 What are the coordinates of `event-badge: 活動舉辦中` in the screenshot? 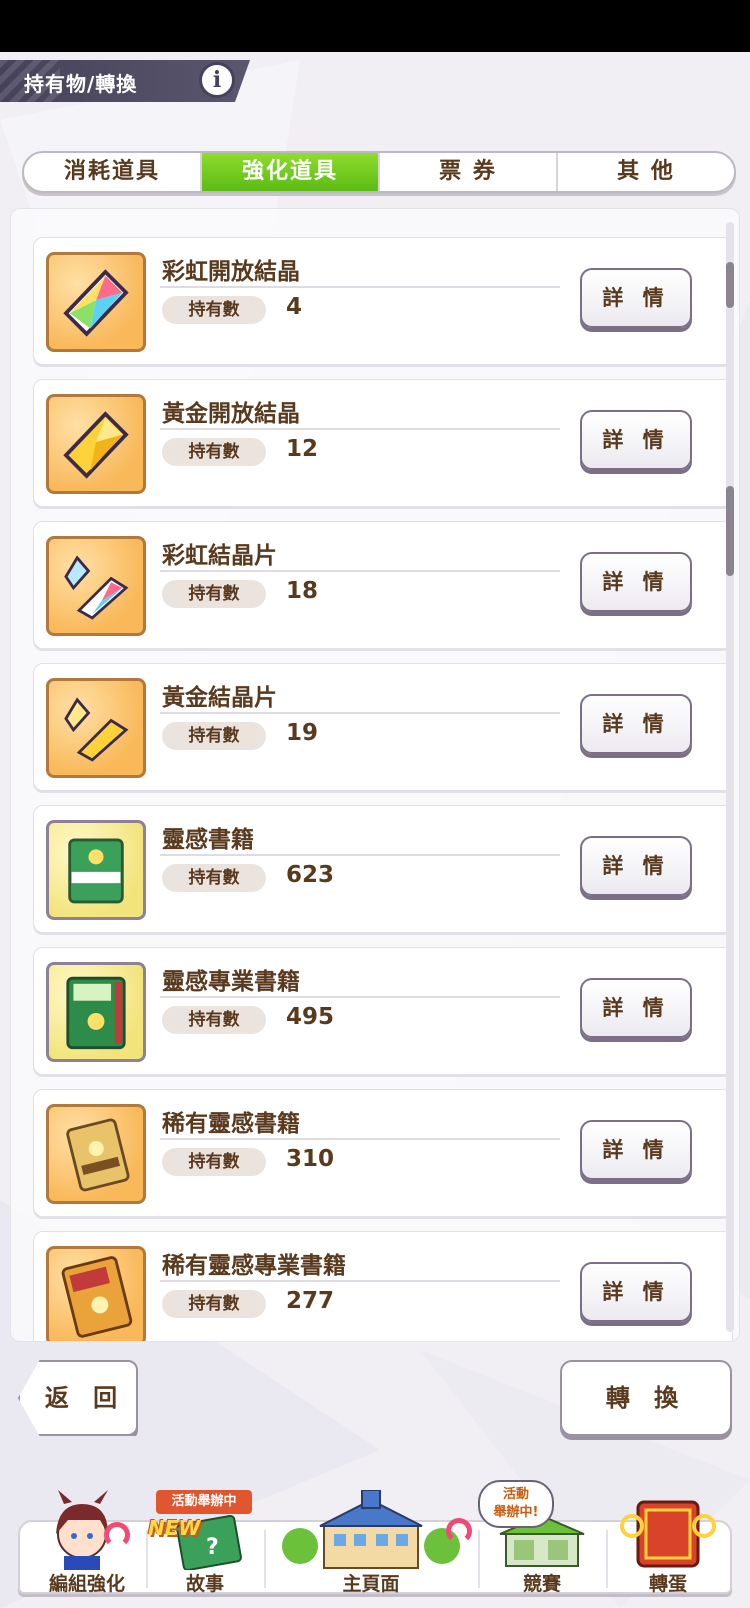 It's located at (204, 1502).